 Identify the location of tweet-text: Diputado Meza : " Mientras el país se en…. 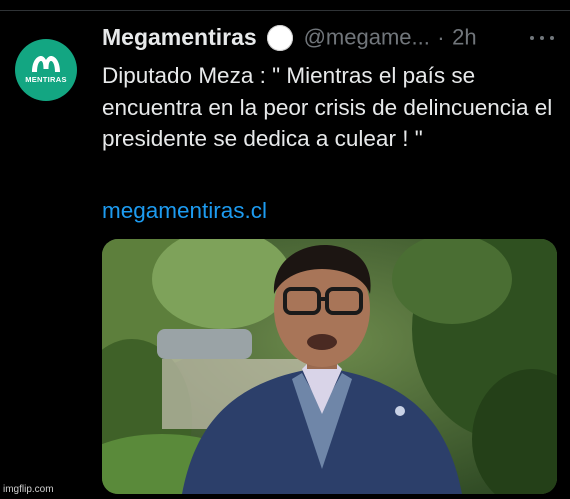
(327, 107).